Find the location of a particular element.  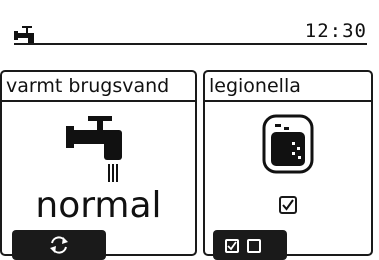

clock: 12:30 is located at coordinates (335, 31).